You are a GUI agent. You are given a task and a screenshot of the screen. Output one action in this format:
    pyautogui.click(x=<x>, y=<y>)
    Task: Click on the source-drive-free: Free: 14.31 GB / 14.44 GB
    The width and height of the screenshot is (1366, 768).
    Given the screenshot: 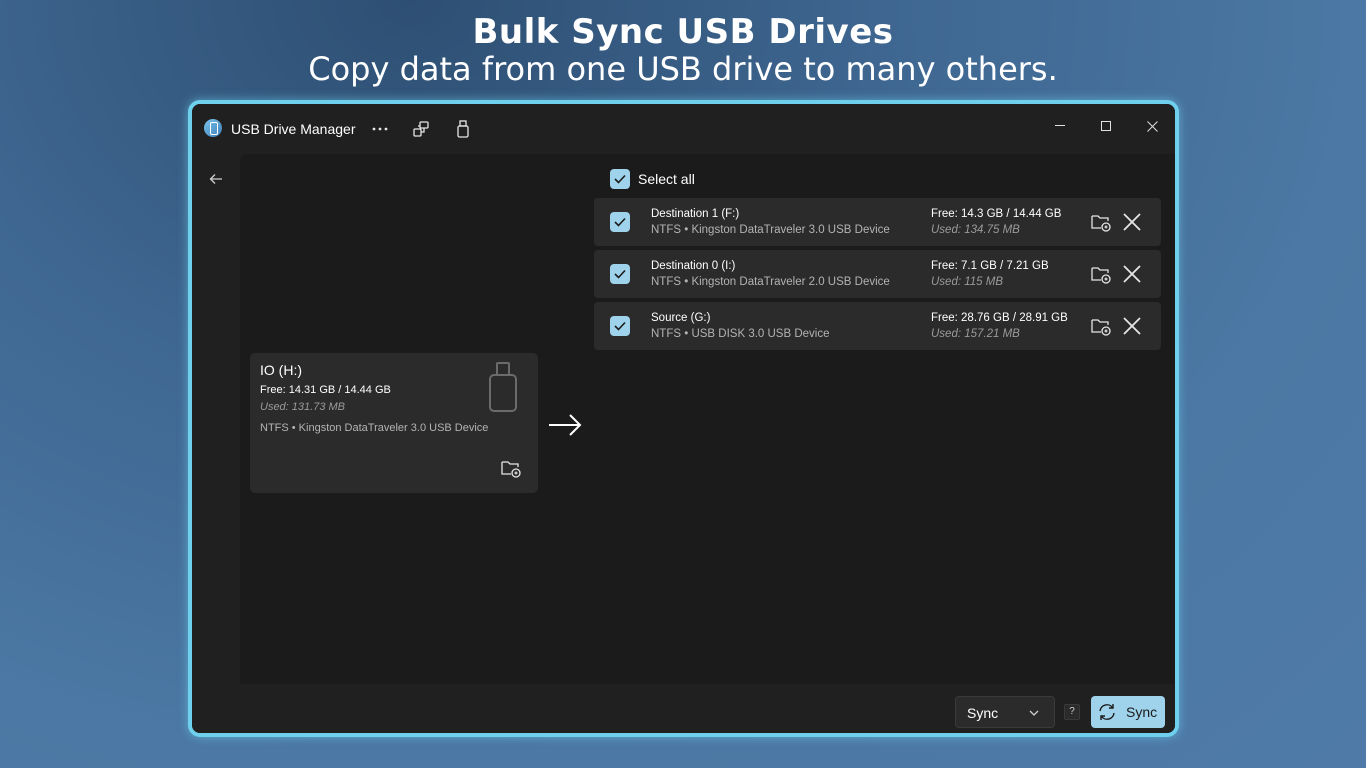 What is the action you would take?
    pyautogui.click(x=325, y=390)
    